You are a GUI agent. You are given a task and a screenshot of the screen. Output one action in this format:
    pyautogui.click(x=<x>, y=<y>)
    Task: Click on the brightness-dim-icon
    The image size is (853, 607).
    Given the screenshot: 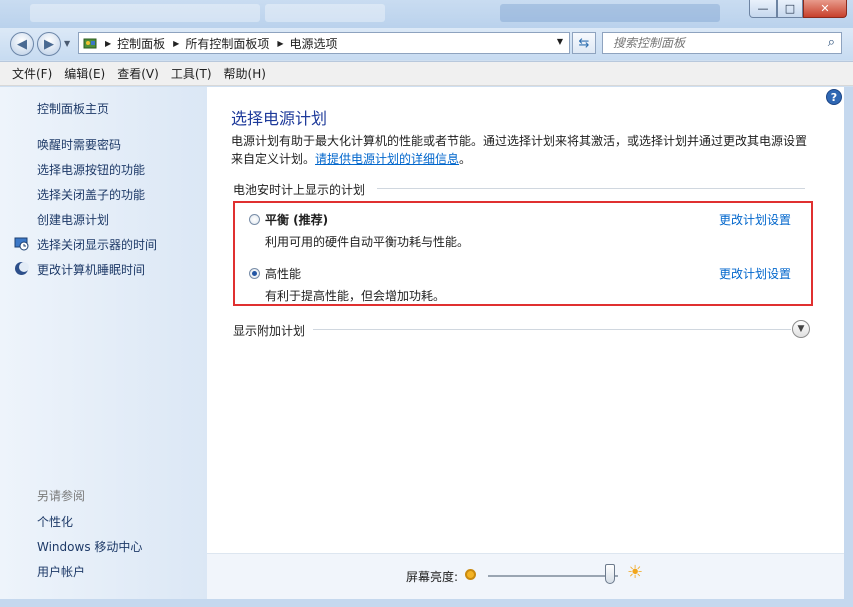 What is the action you would take?
    pyautogui.click(x=470, y=574)
    